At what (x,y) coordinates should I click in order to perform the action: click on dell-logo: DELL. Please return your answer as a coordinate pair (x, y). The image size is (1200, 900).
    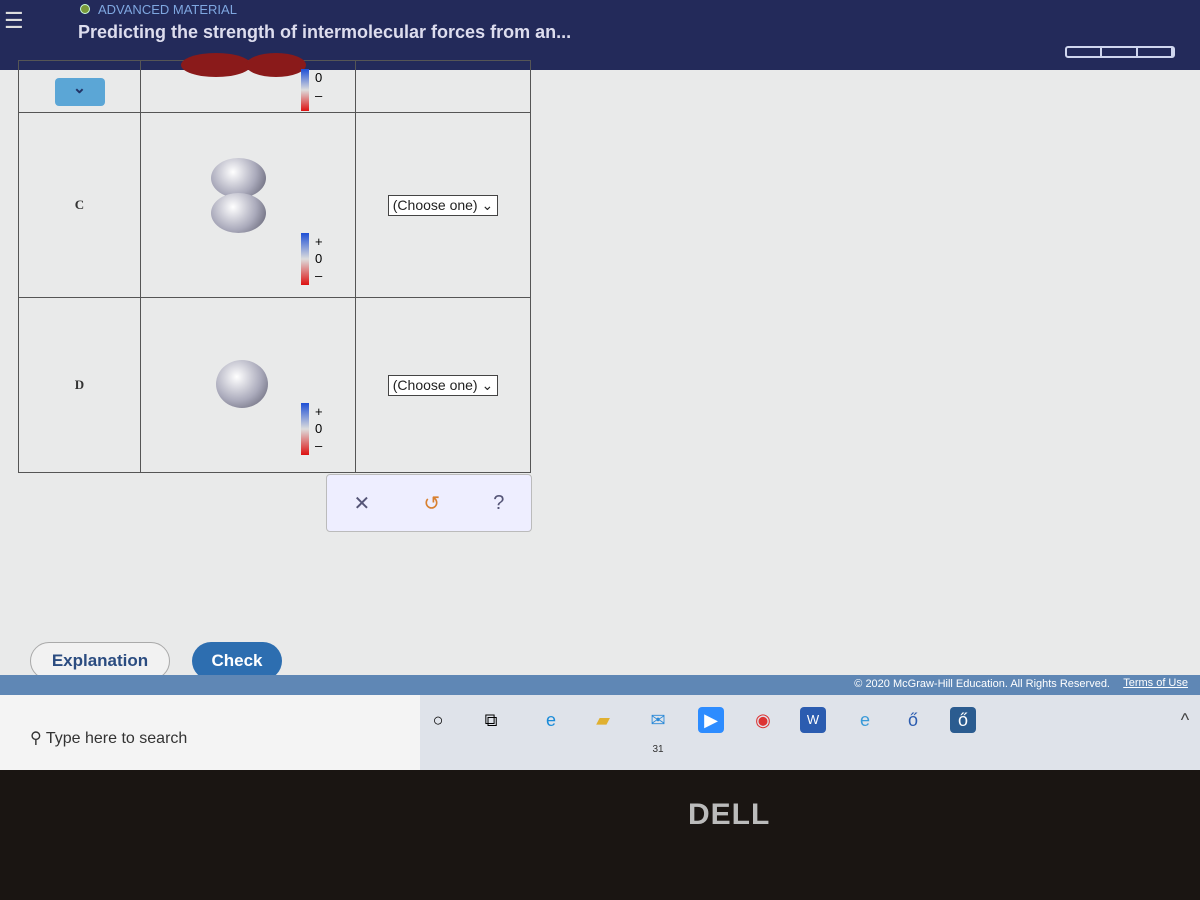
    Looking at the image, I should click on (729, 814).